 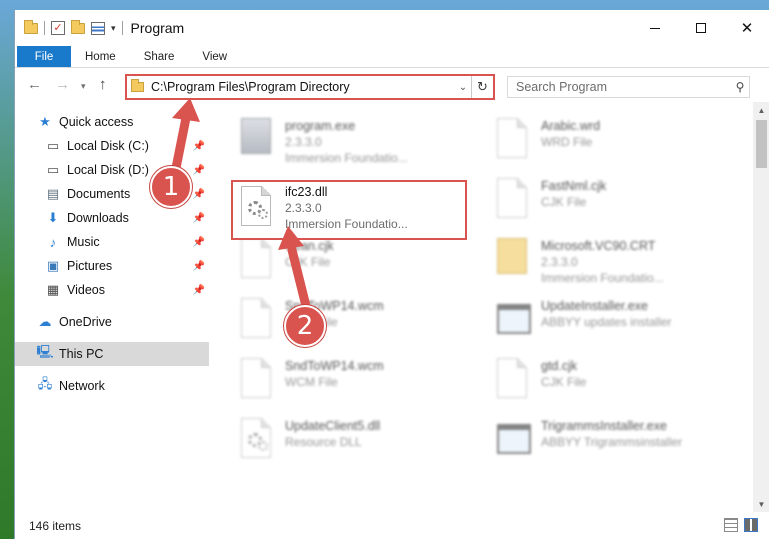 I want to click on annotation-badge-1: 1, so click(x=171, y=187).